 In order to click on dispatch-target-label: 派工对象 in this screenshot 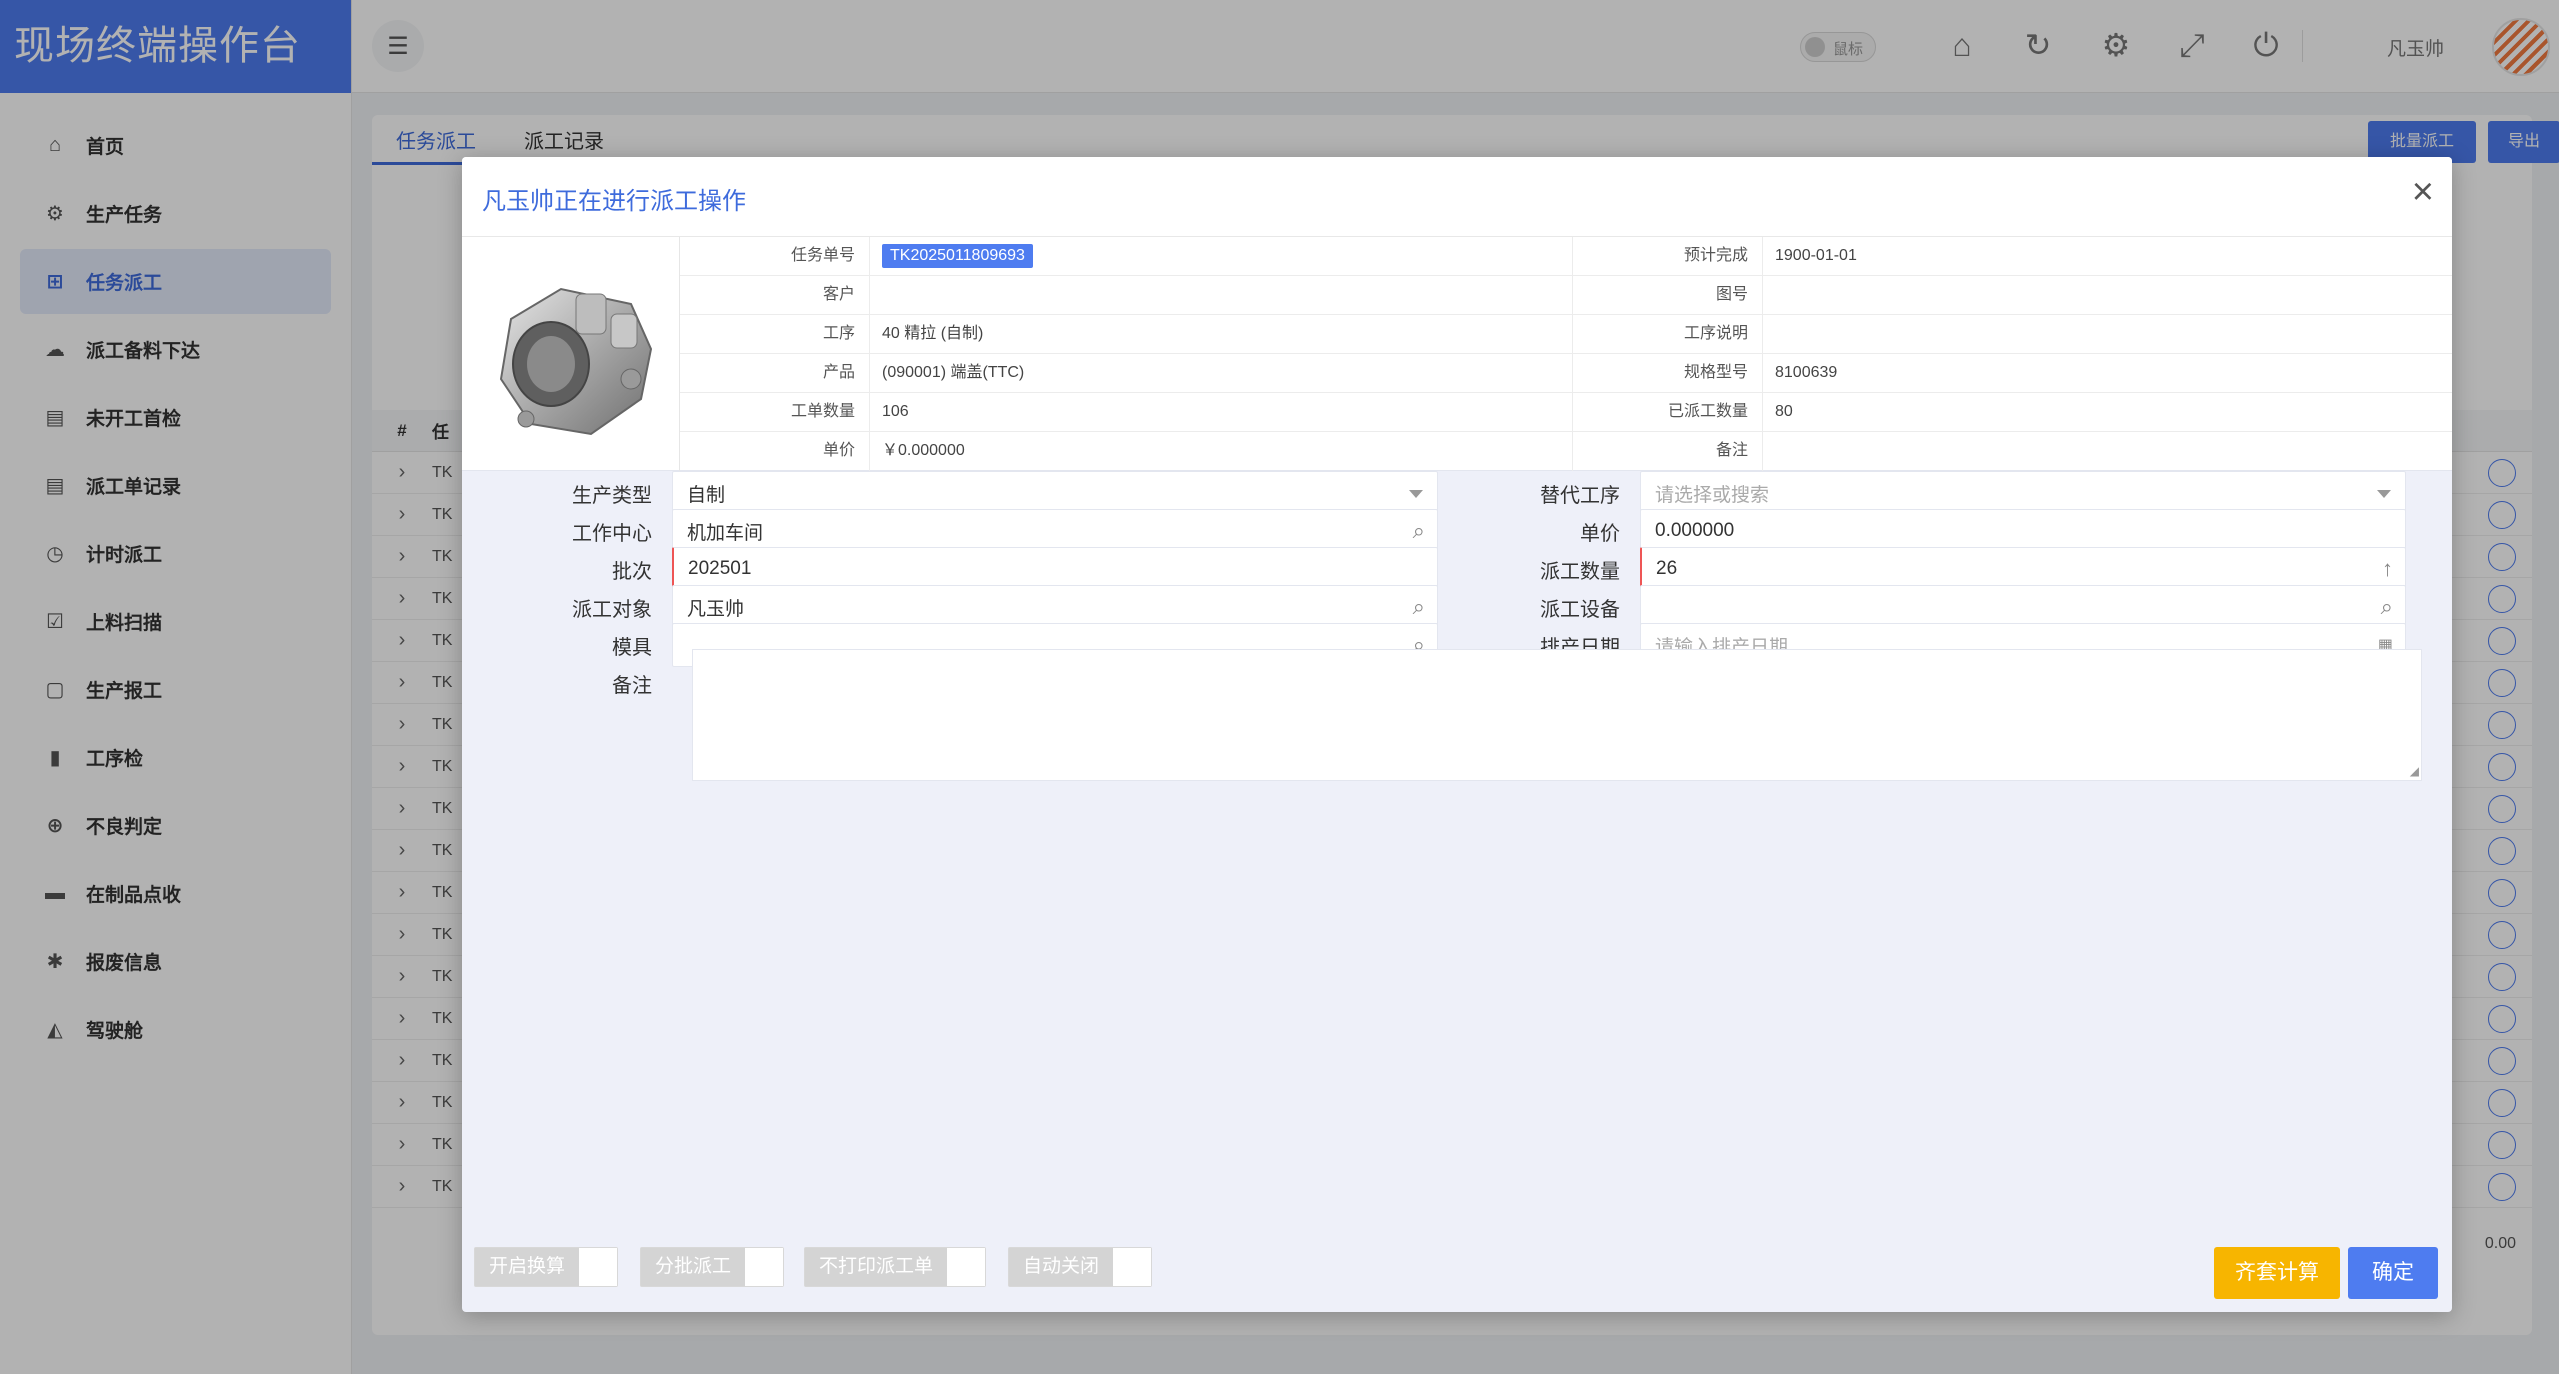, I will do `click(612, 609)`.